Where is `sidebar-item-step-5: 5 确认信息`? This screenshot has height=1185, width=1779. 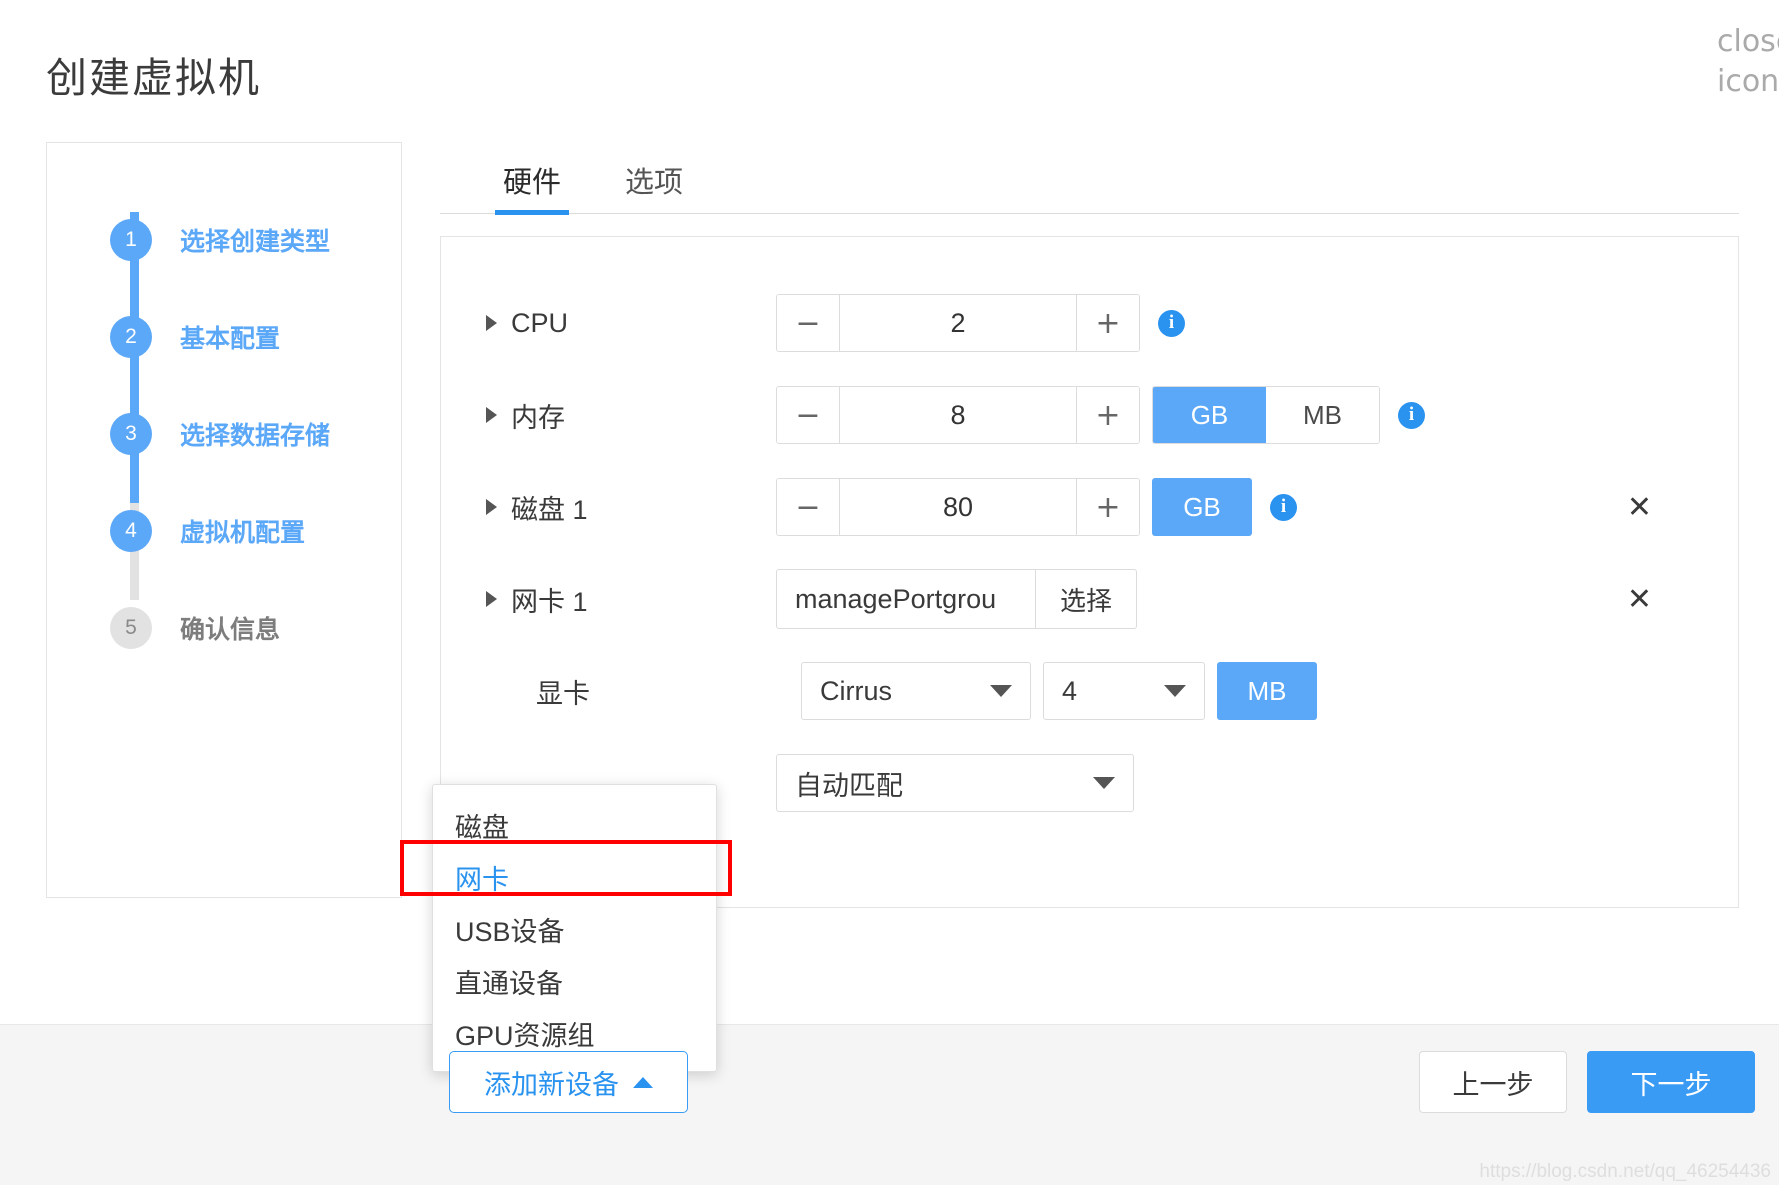 sidebar-item-step-5: 5 确认信息 is located at coordinates (224, 627).